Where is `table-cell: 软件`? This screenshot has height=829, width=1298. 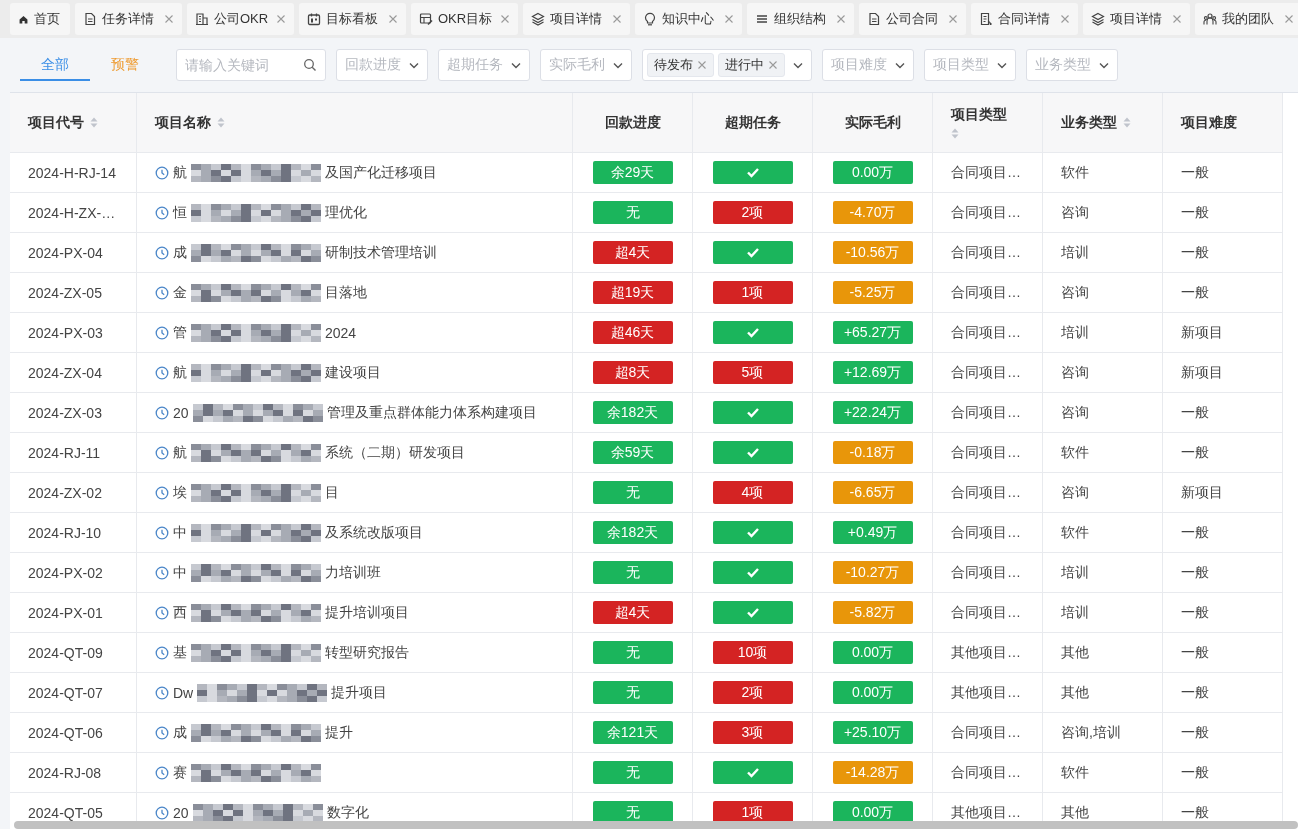 table-cell: 软件 is located at coordinates (1103, 453).